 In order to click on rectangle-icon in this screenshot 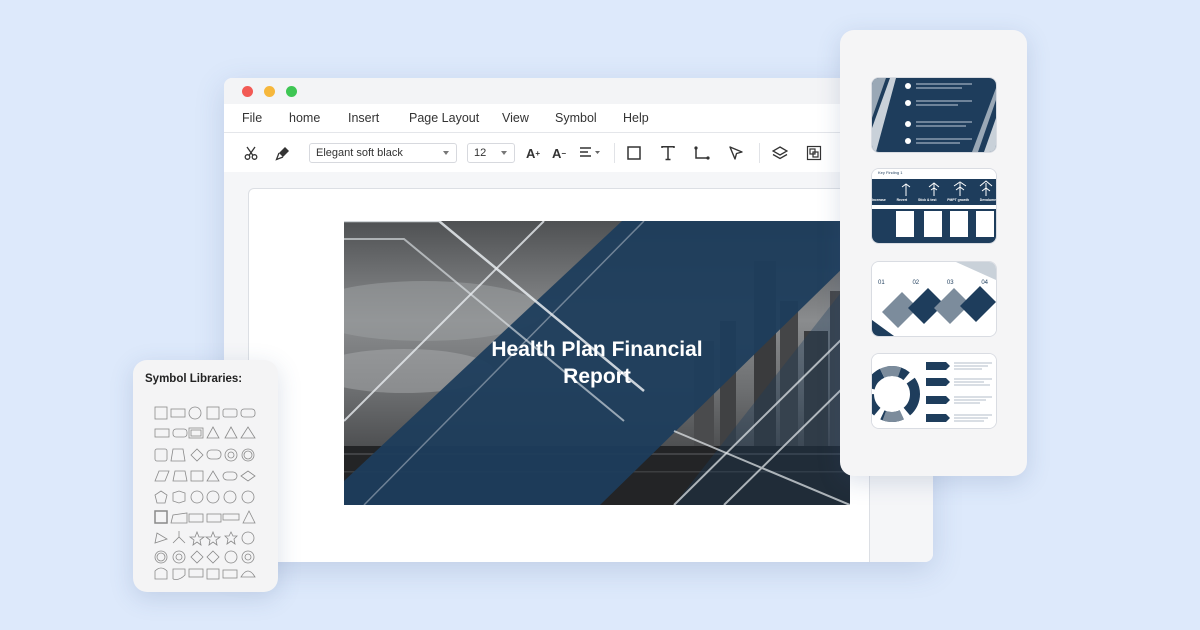, I will do `click(634, 153)`.